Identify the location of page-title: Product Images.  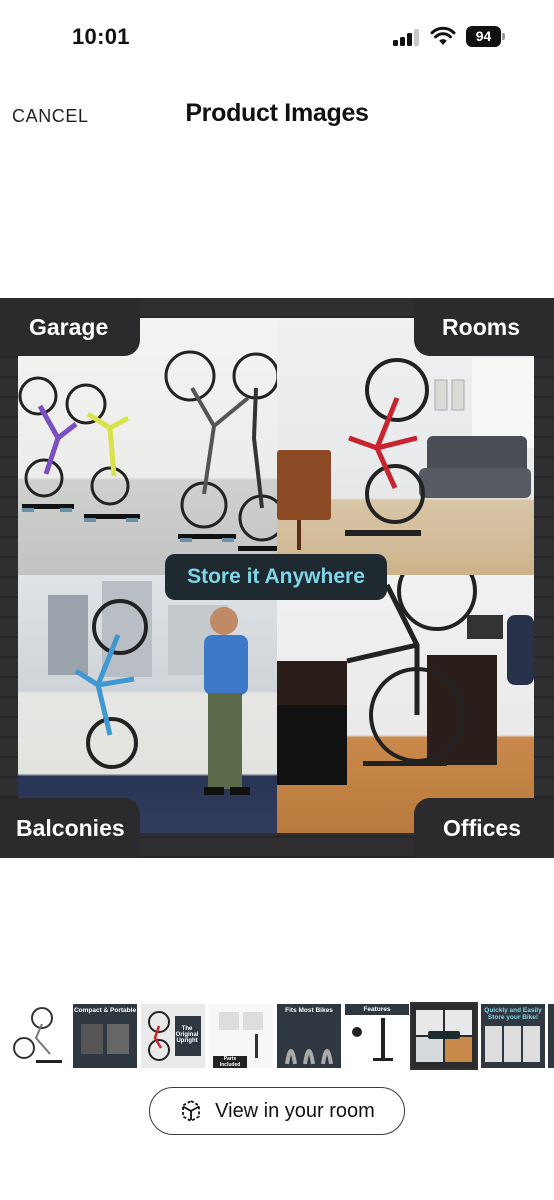
(277, 113).